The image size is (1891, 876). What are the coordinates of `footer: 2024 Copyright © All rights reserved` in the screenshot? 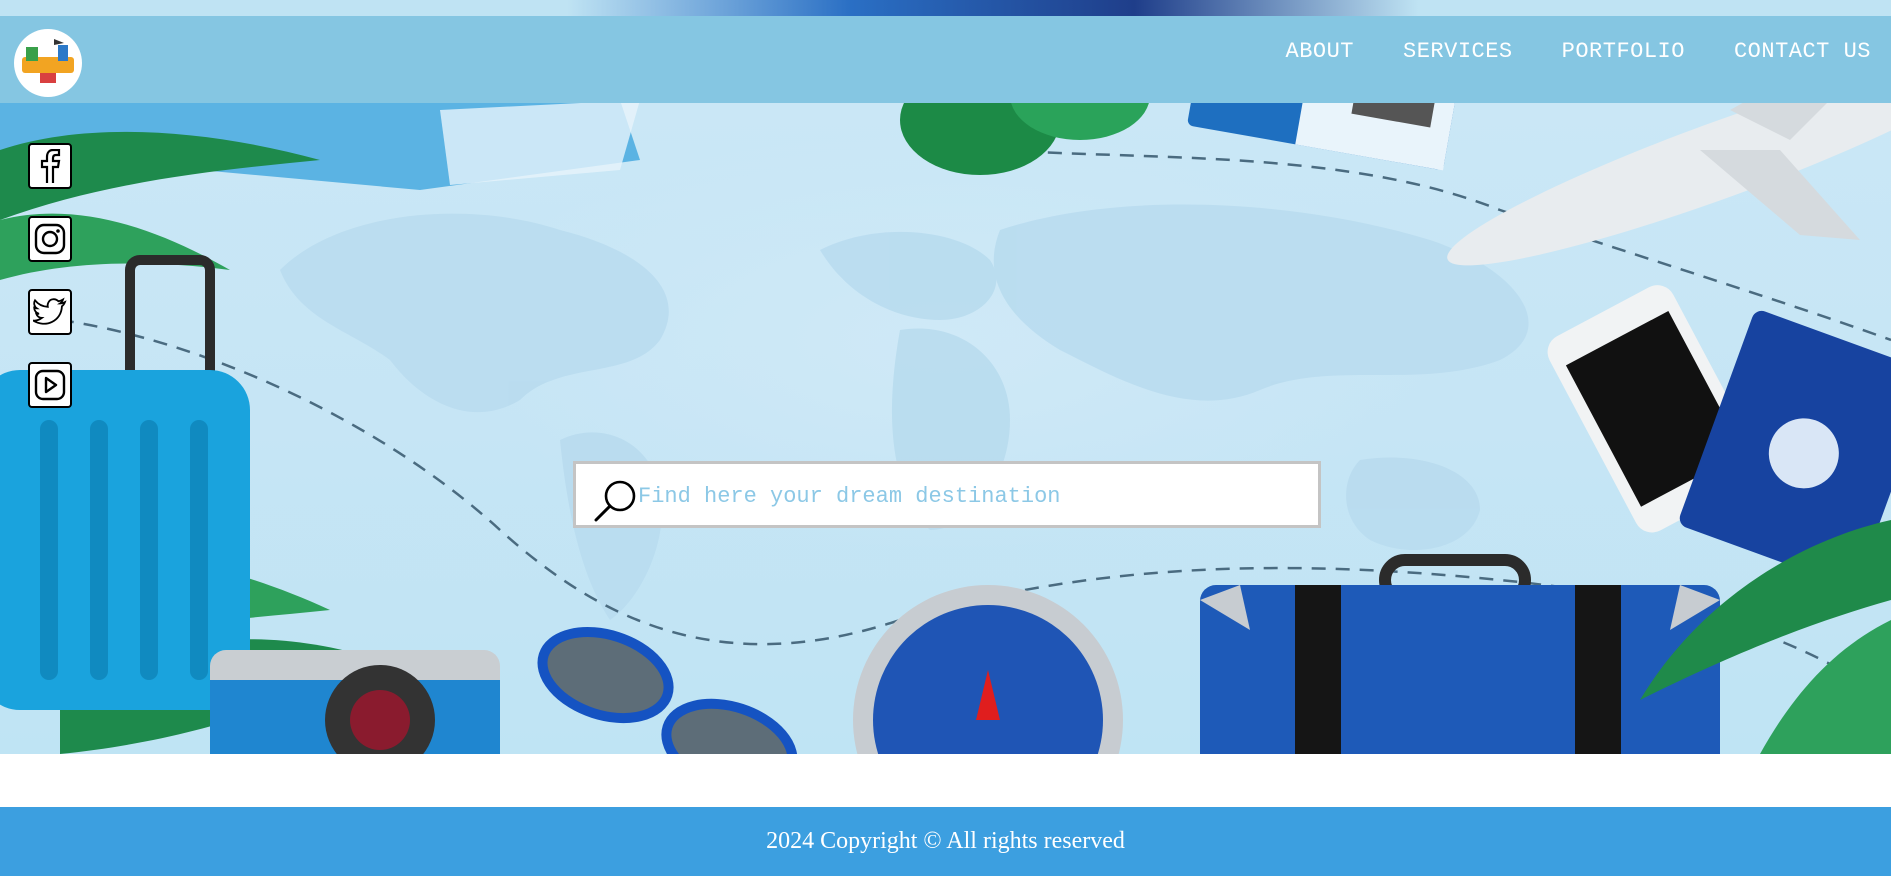 It's located at (945, 841).